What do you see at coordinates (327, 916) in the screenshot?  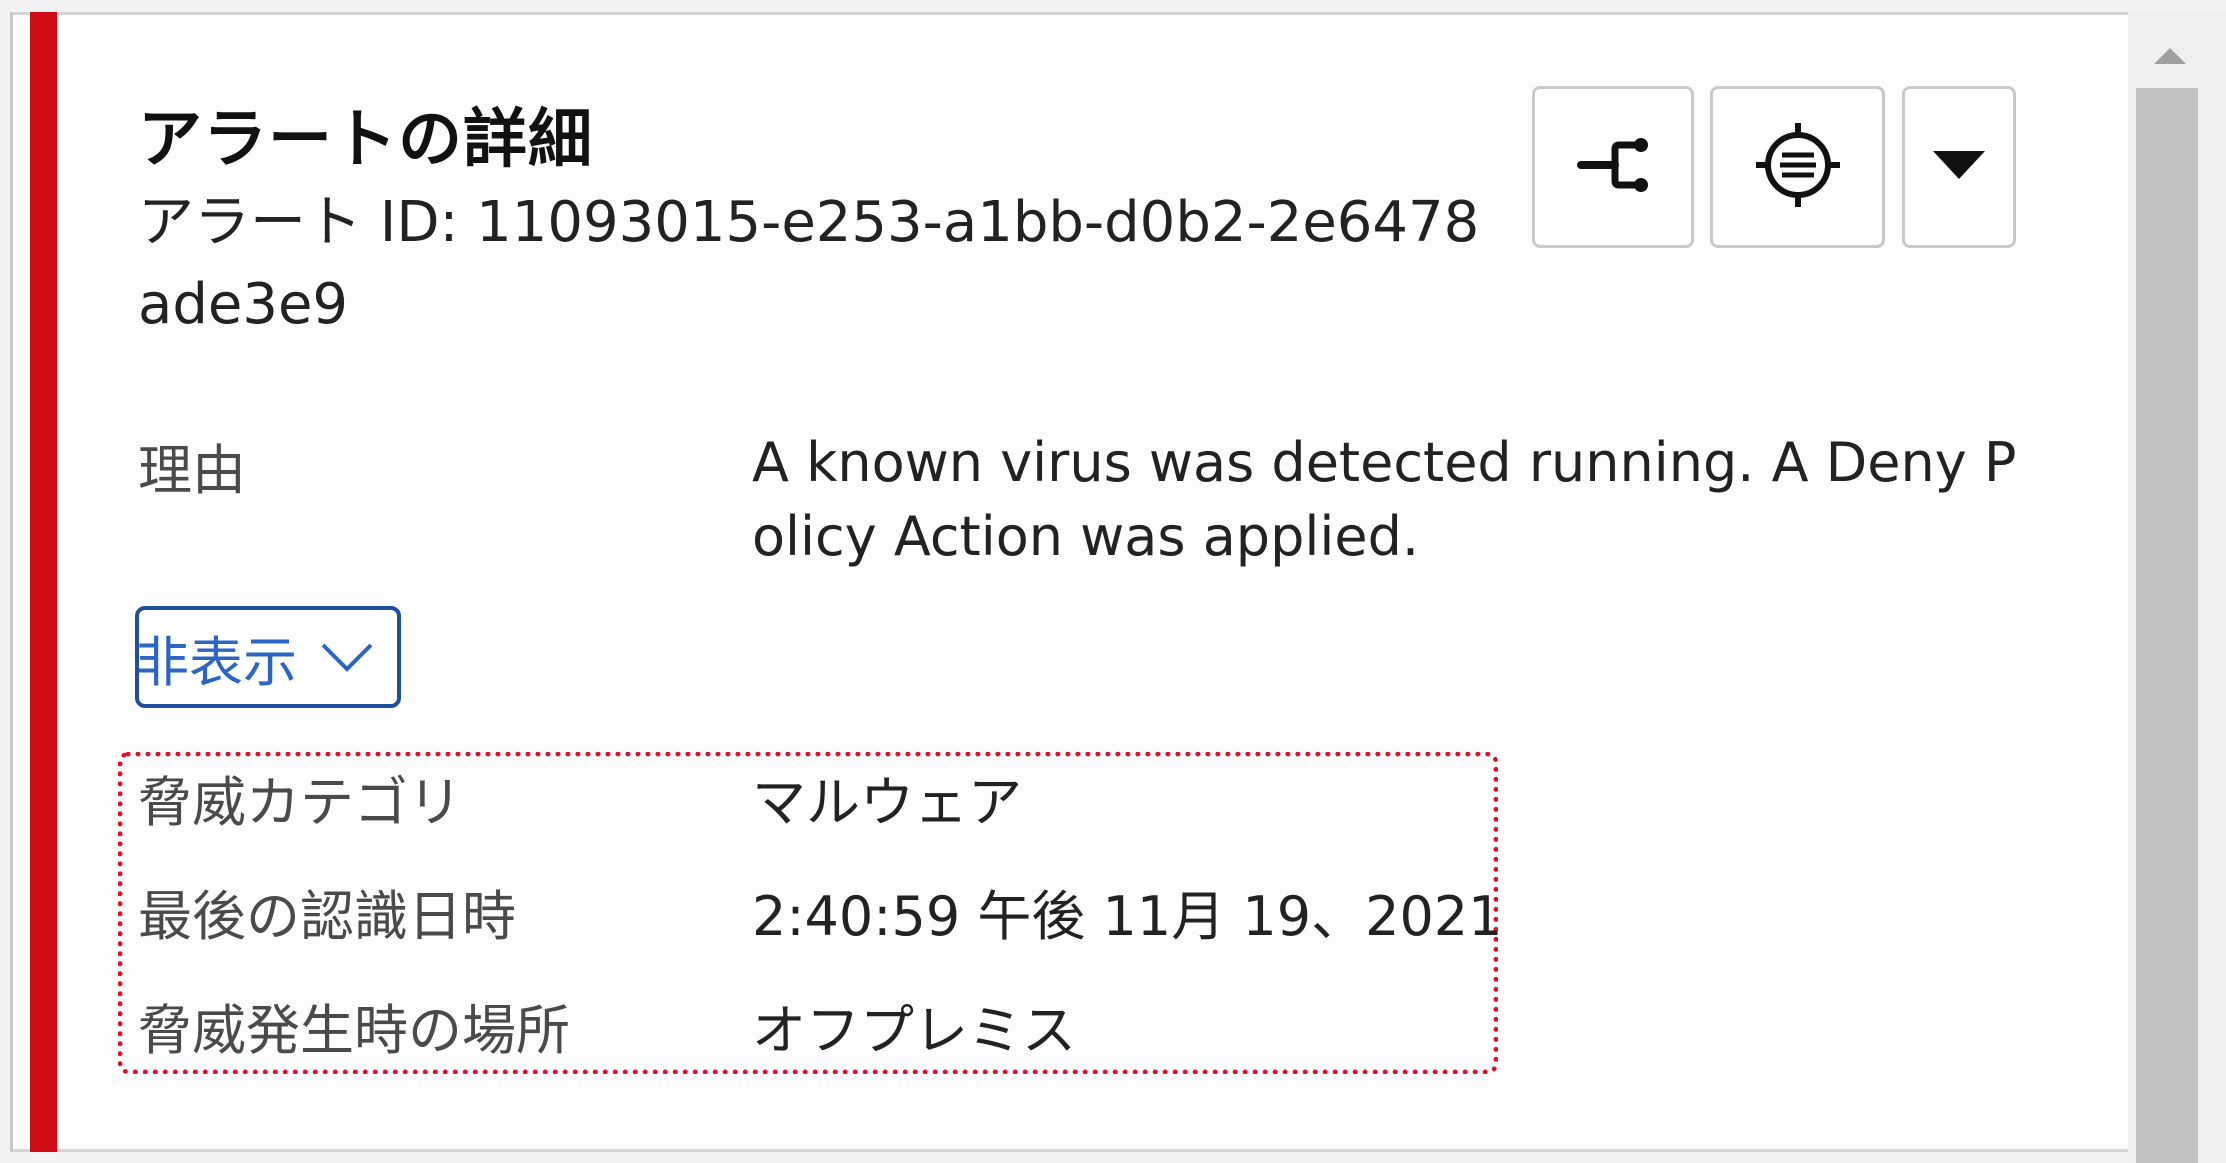 I see `last-seen-label: 最後の認識日時` at bounding box center [327, 916].